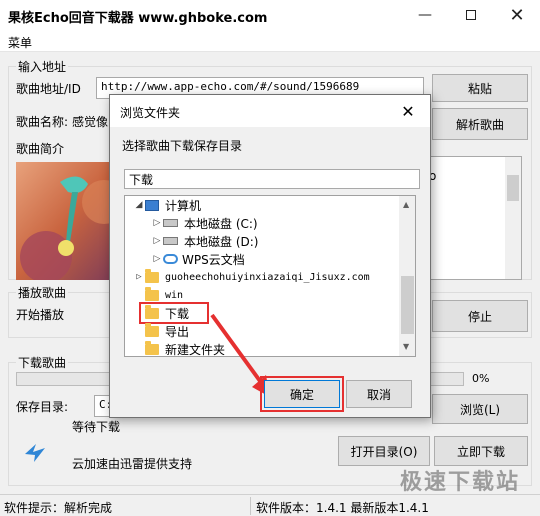  Describe the element at coordinates (132, 464) in the screenshot. I see `cloud-note: 云加速由迅雷提供支持` at that location.